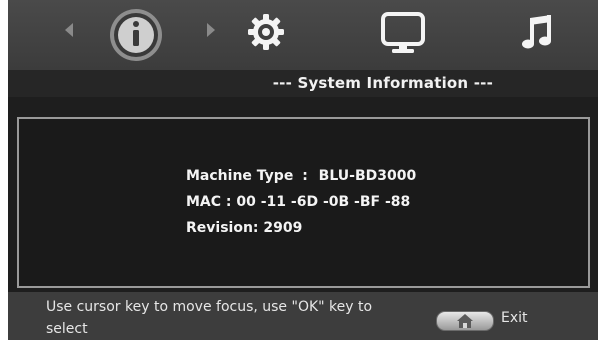 The width and height of the screenshot is (601, 340). What do you see at coordinates (211, 32) in the screenshot?
I see `arrow-right-icon` at bounding box center [211, 32].